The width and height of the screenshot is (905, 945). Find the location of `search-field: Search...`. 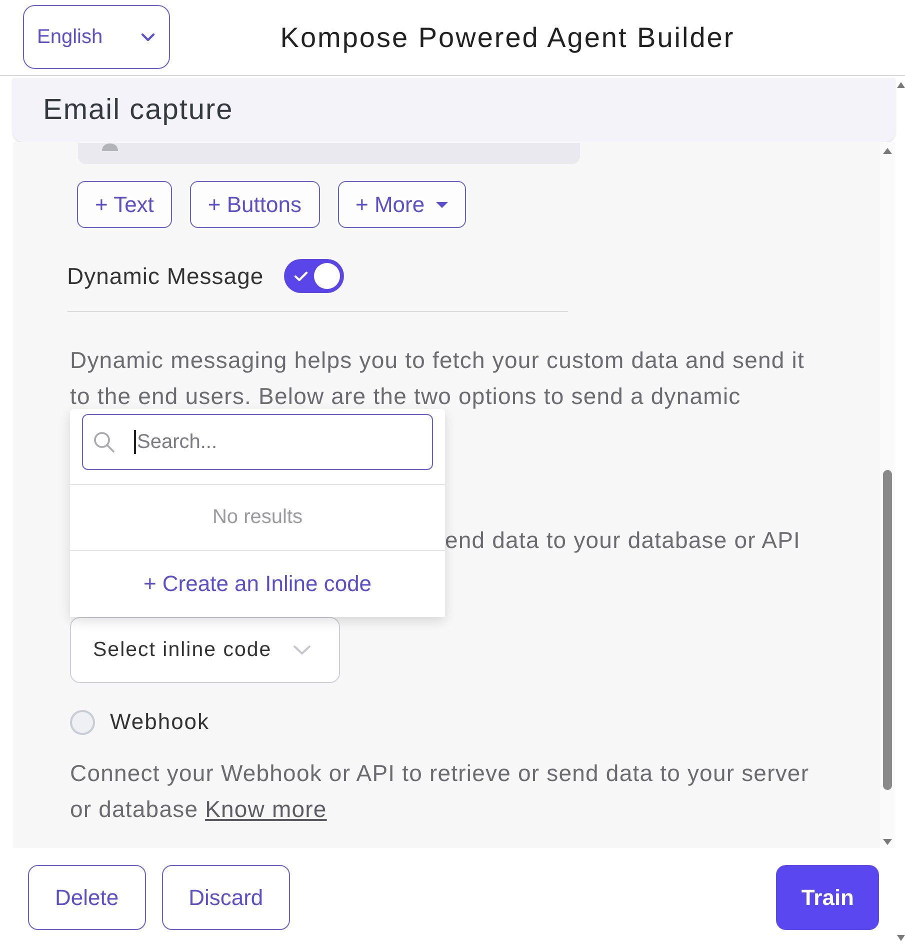

search-field: Search... is located at coordinates (257, 442).